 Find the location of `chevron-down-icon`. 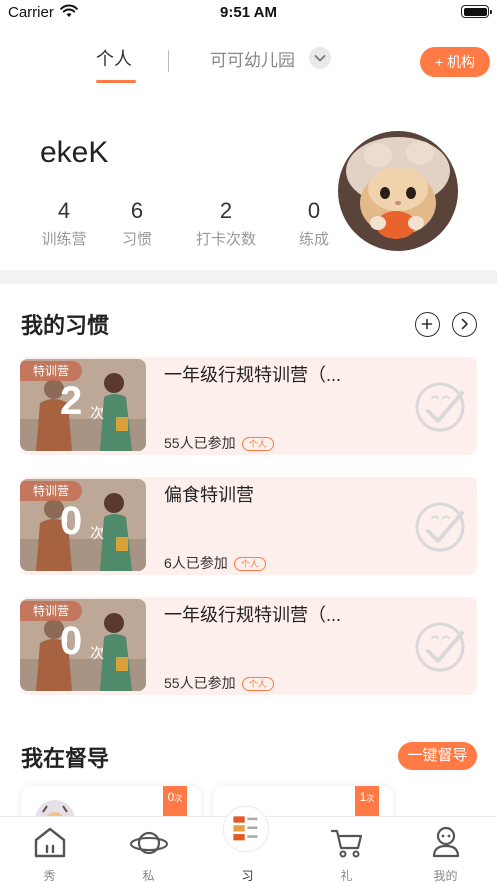

chevron-down-icon is located at coordinates (320, 58).